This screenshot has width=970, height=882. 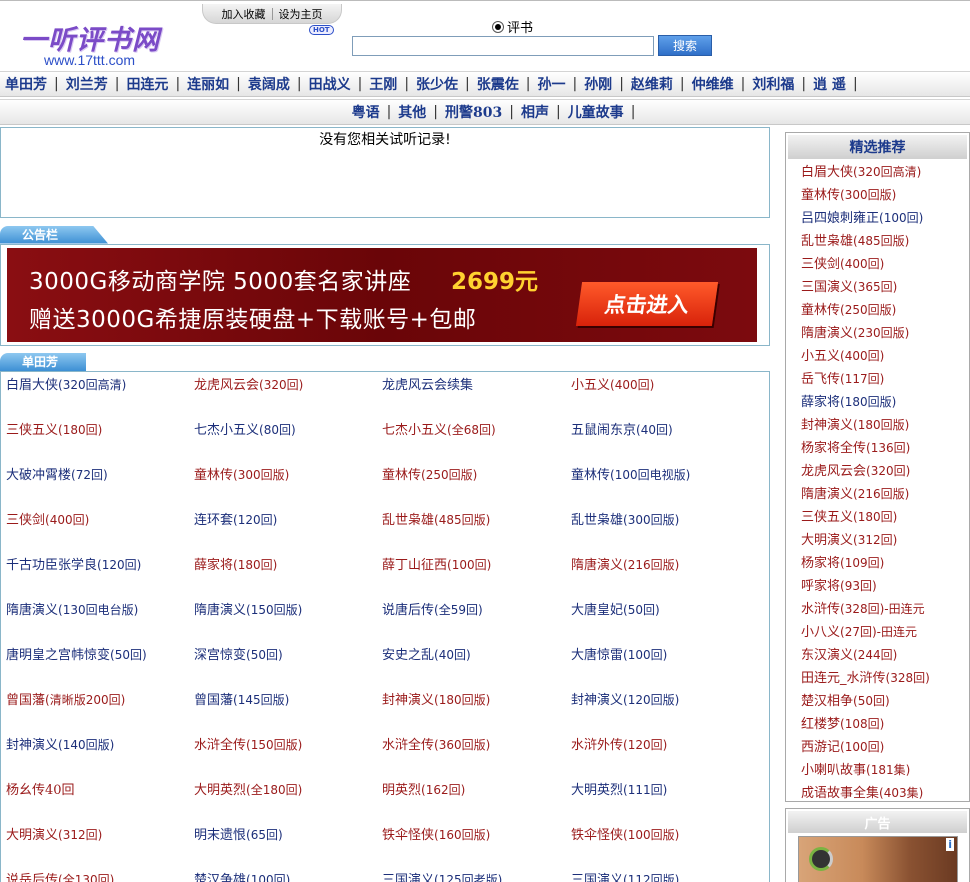 What do you see at coordinates (625, 700) in the screenshot?
I see `book-link: 封神演义(120回版)` at bounding box center [625, 700].